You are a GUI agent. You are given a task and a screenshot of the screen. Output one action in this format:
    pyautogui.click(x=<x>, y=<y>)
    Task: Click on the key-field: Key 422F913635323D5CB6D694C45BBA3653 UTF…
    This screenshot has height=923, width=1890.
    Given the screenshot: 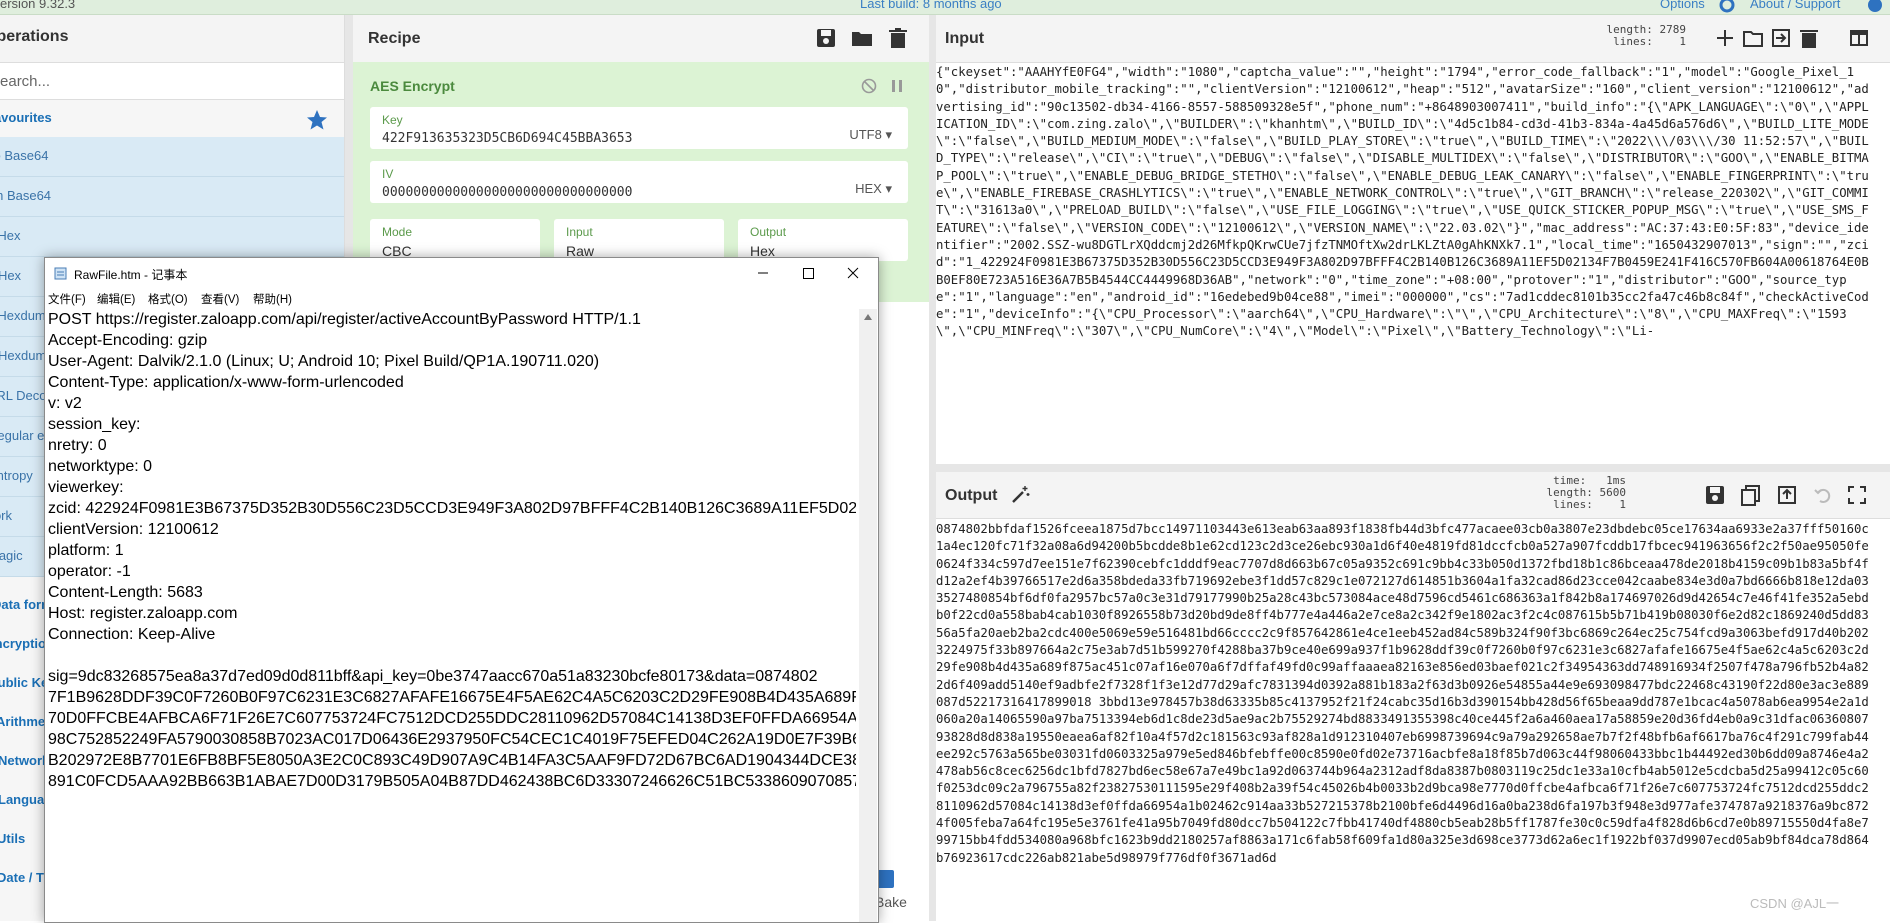 What is the action you would take?
    pyautogui.click(x=639, y=128)
    